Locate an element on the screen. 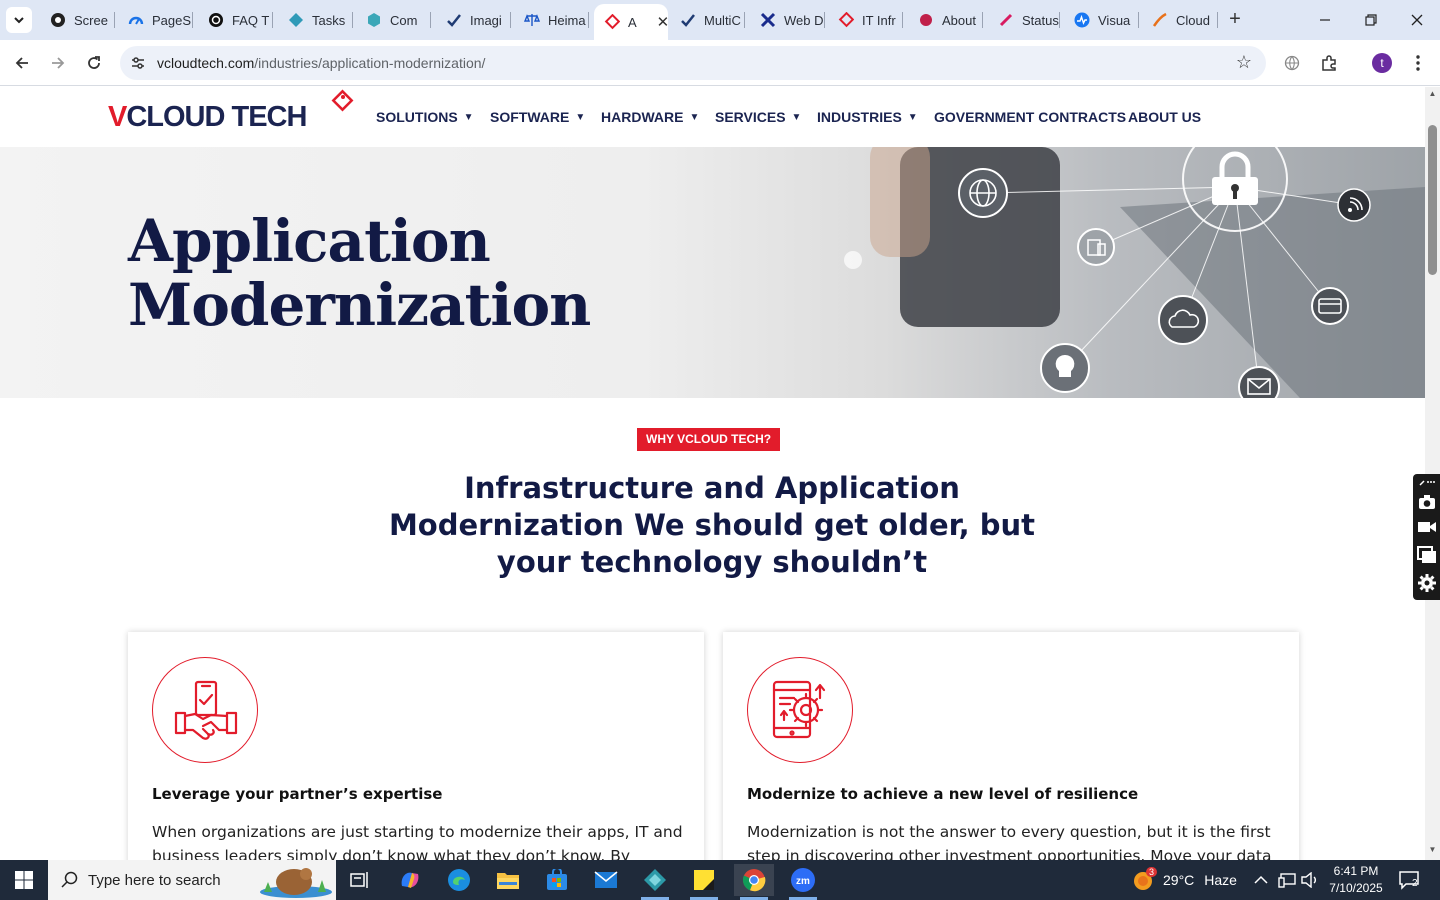 The height and width of the screenshot is (900, 1440). task-view-button is located at coordinates (360, 880).